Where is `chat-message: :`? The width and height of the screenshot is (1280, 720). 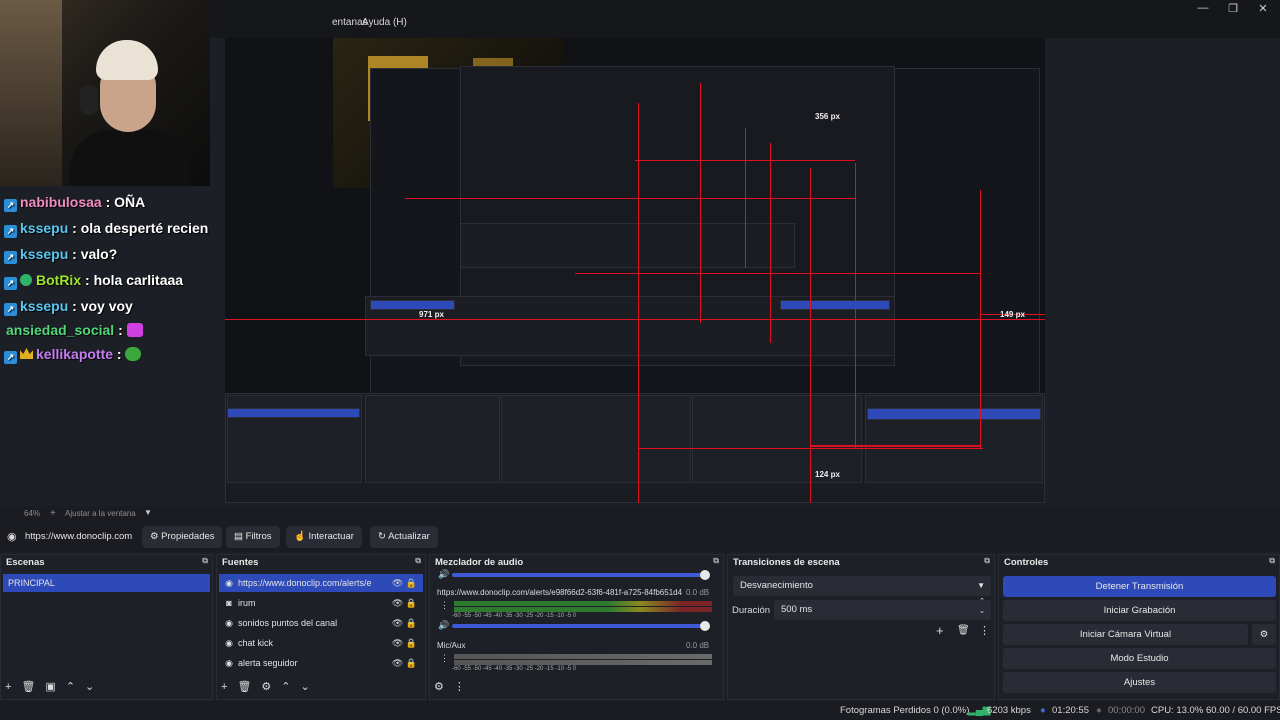
chat-message: : is located at coordinates (120, 330).